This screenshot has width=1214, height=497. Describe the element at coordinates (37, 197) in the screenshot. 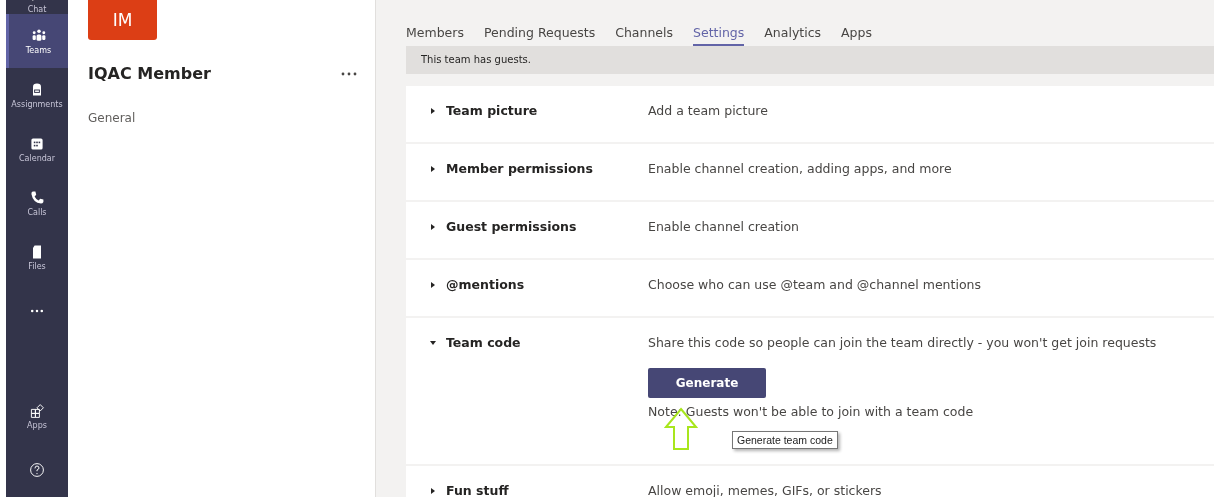

I see `phone-icon` at that location.